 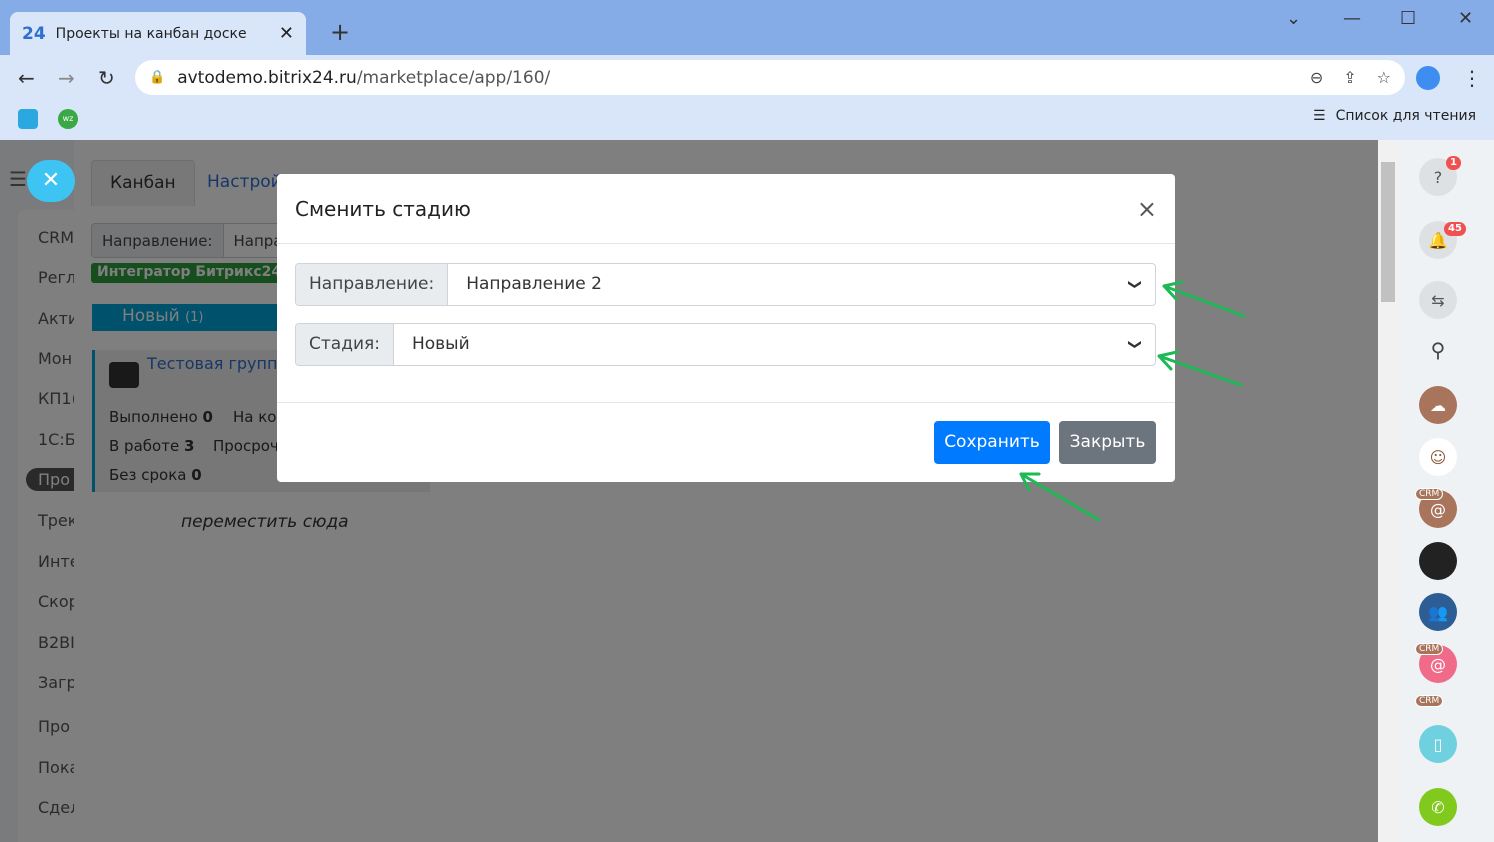 I want to click on bookmark-wz-icon: wz, so click(x=68, y=119).